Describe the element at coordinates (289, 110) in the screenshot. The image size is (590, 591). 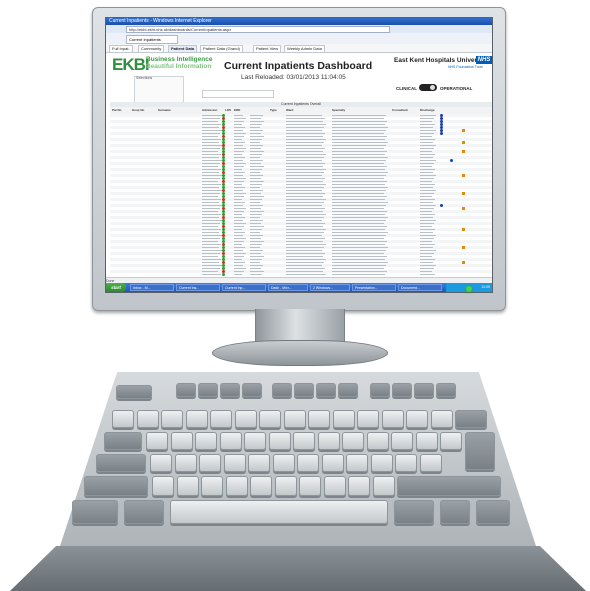
I see `col-ward: Ward` at that location.